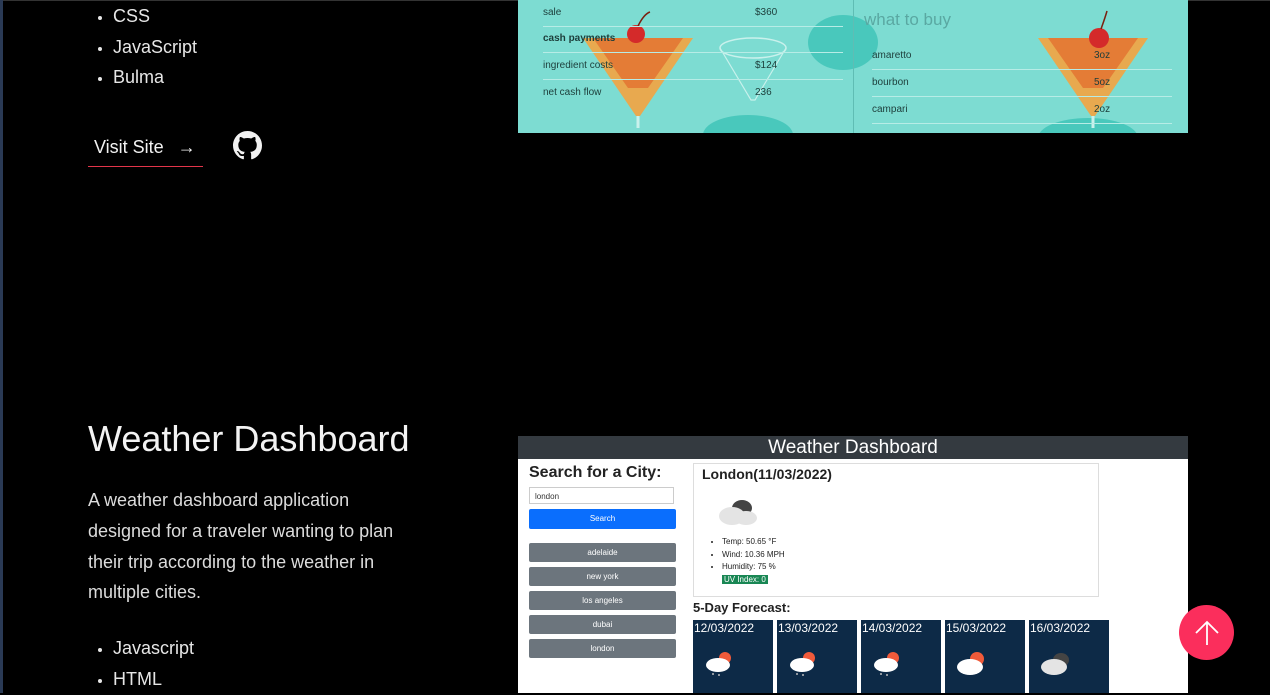  What do you see at coordinates (767, 474) in the screenshot?
I see `current-city: London(11/03/2022)` at bounding box center [767, 474].